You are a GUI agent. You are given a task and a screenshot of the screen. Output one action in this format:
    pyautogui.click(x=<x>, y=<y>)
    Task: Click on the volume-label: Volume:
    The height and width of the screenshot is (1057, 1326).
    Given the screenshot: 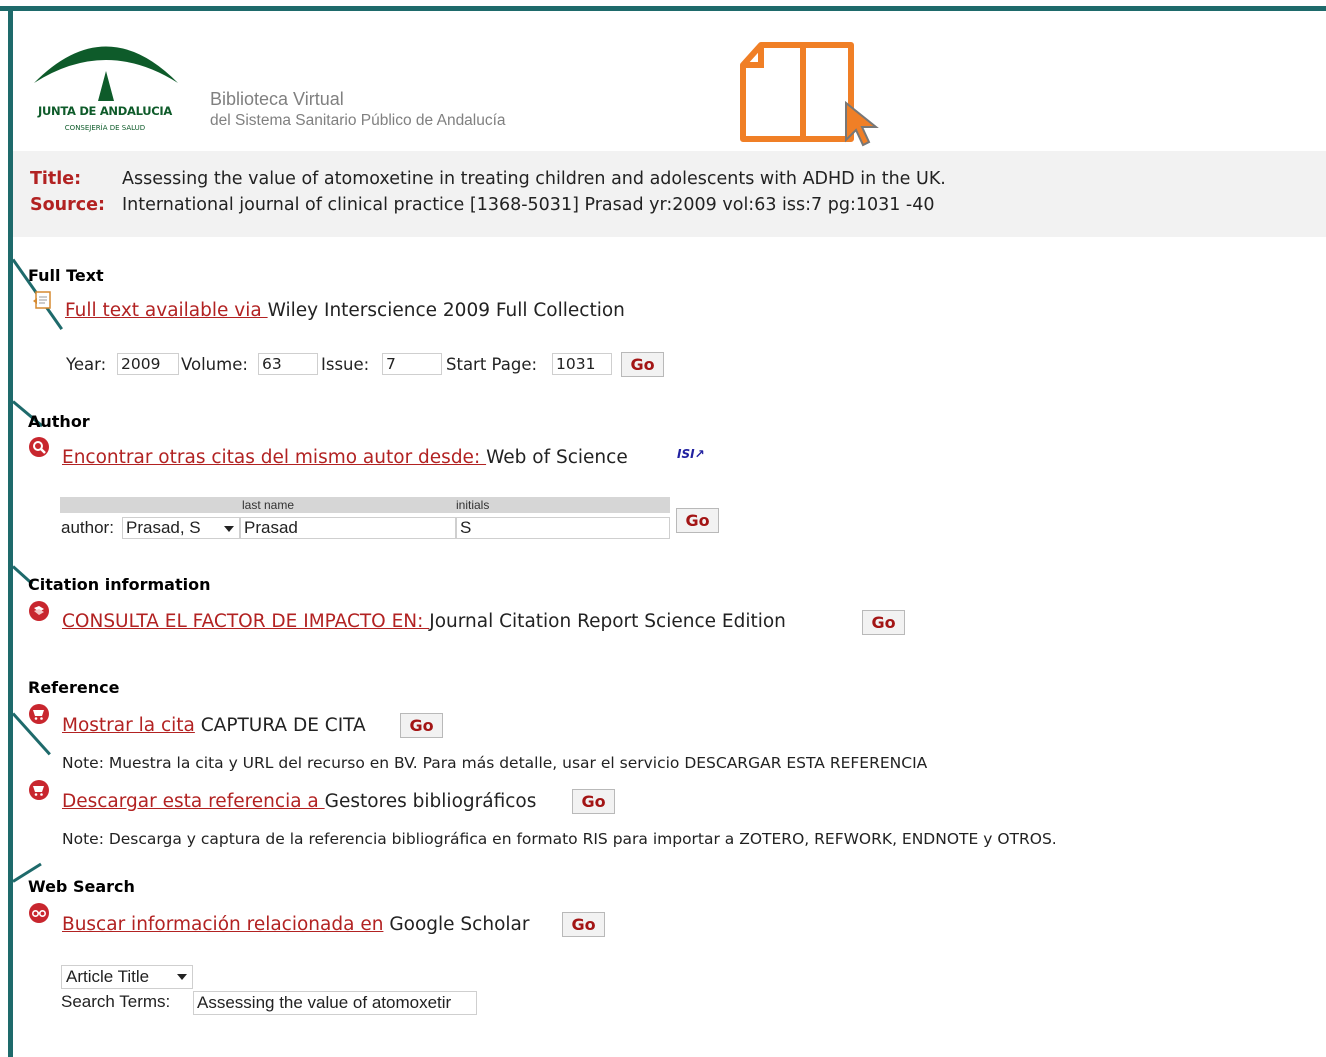 What is the action you would take?
    pyautogui.click(x=214, y=364)
    